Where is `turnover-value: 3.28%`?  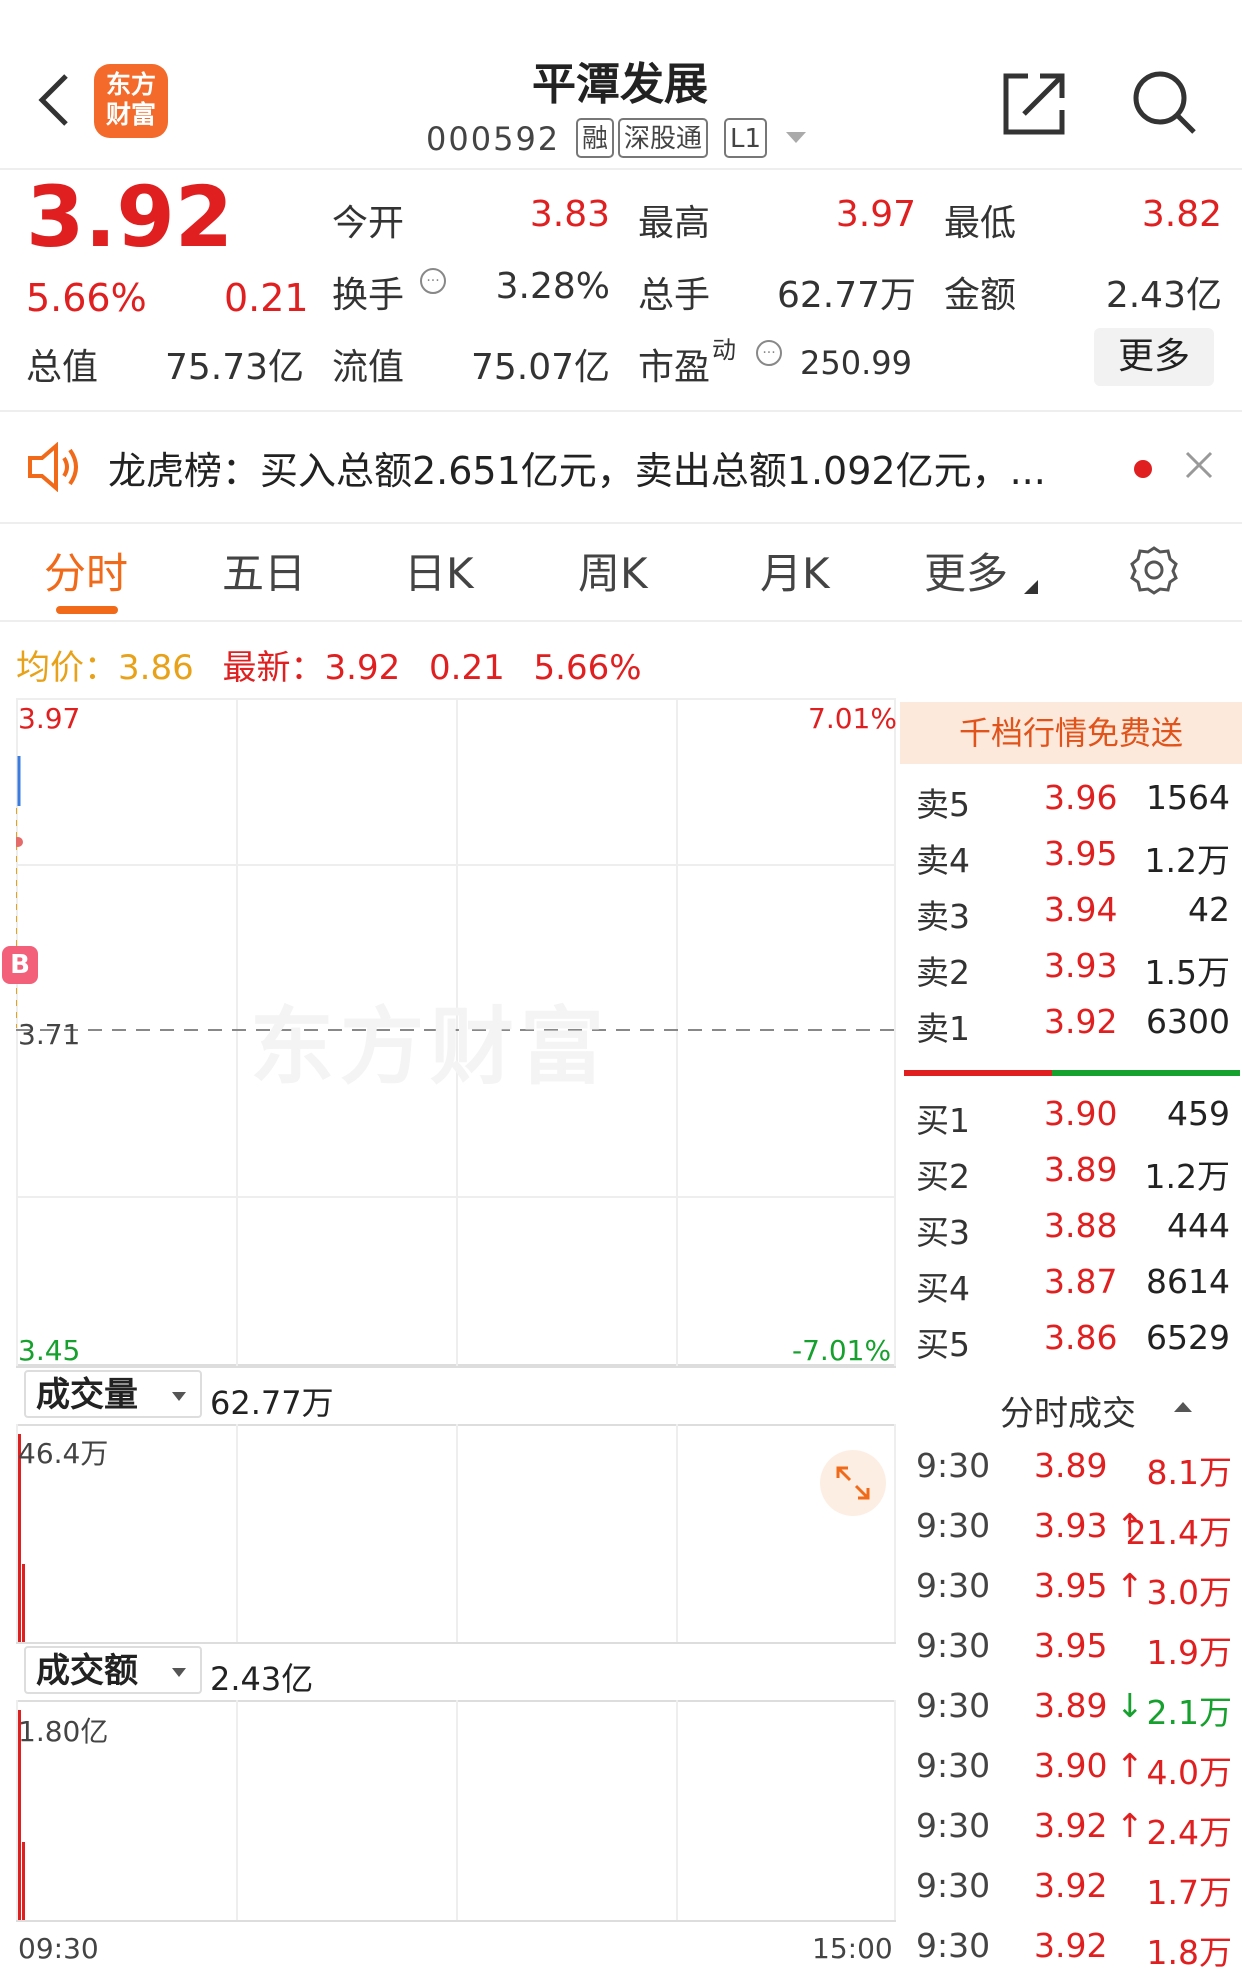
turnover-value: 3.28% is located at coordinates (552, 286).